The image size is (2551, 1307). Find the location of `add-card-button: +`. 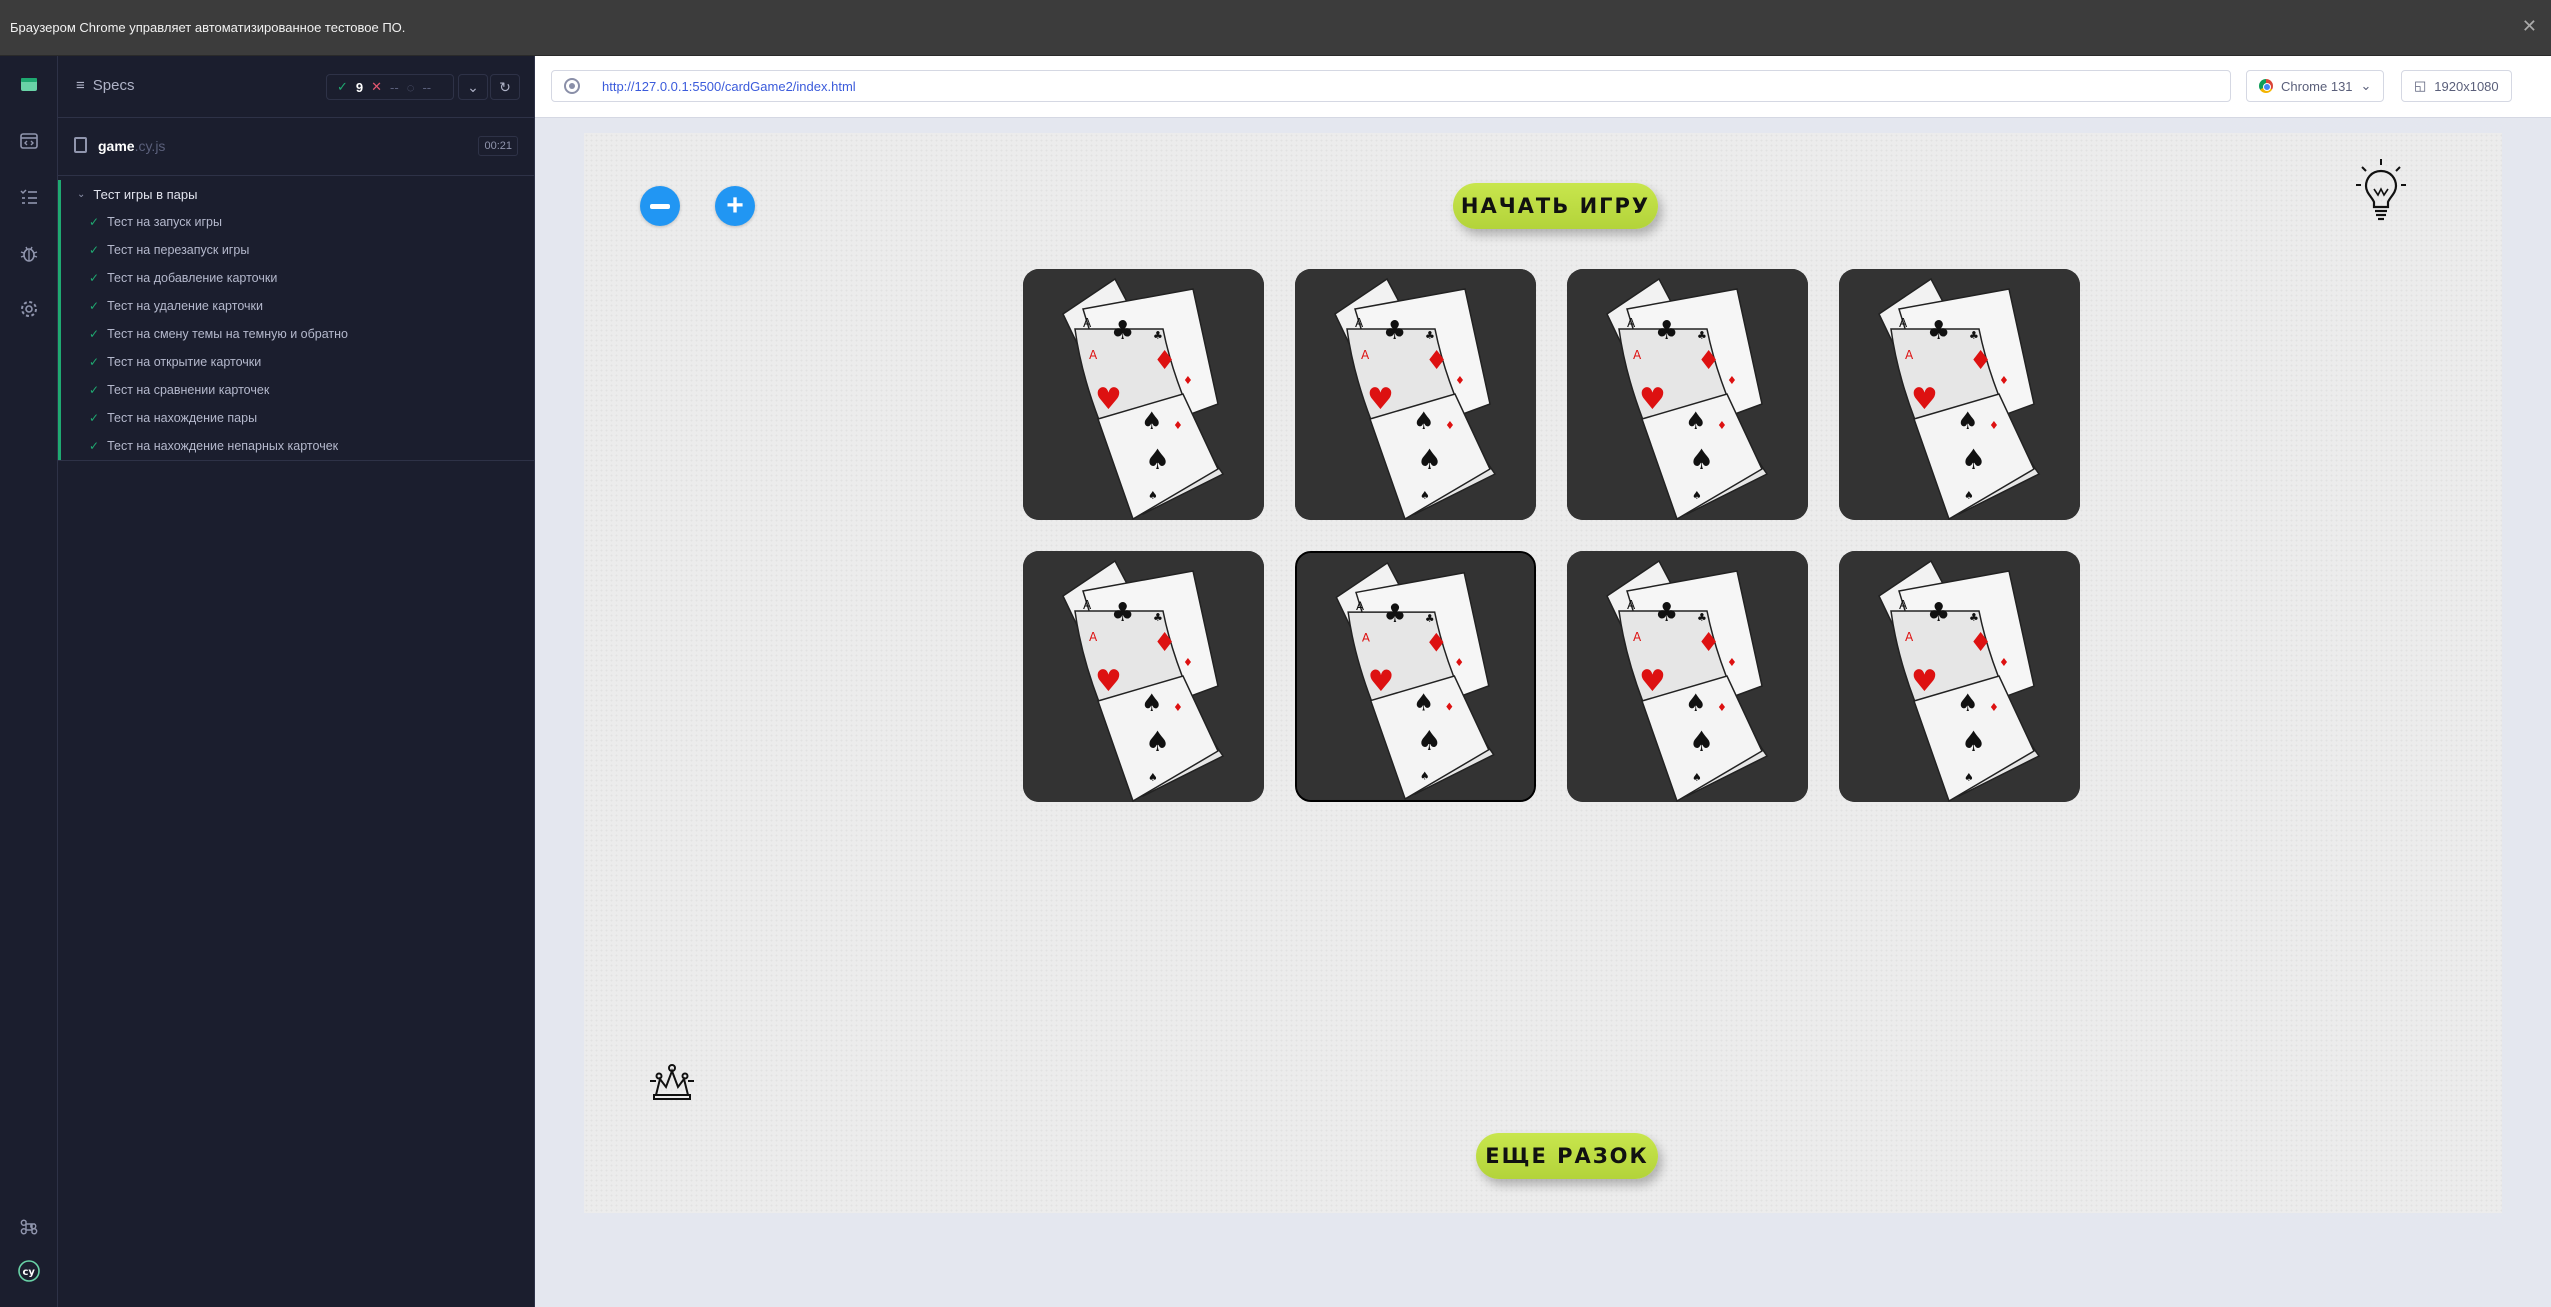

add-card-button: + is located at coordinates (735, 206).